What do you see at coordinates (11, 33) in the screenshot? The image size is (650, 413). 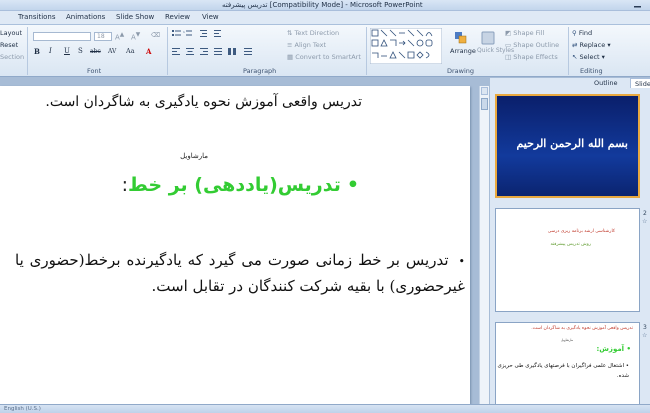 I see `layout-button: Layout` at bounding box center [11, 33].